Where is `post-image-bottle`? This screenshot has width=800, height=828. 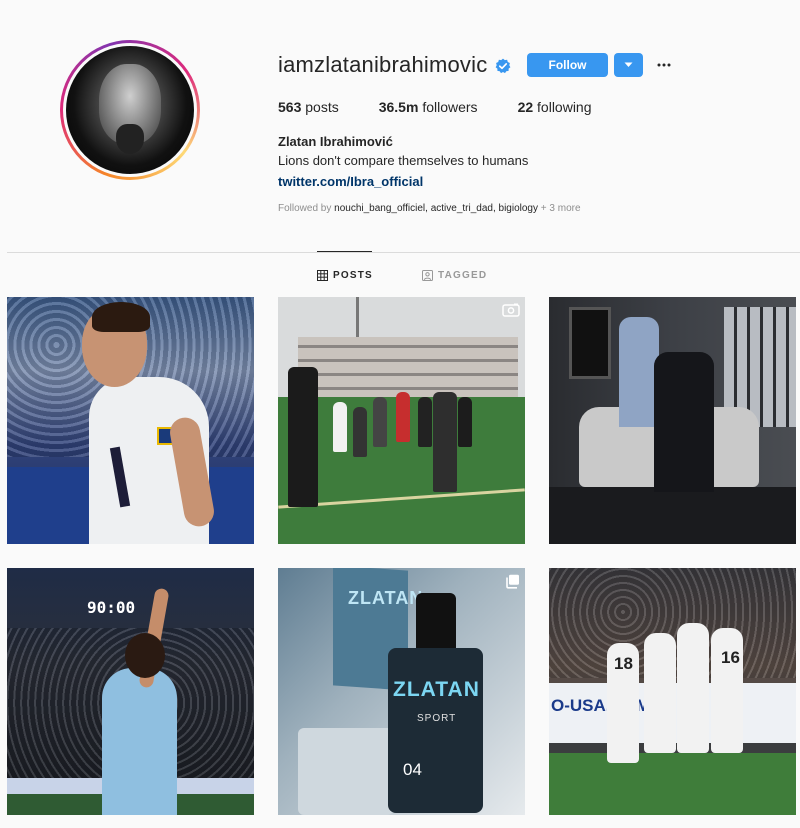 post-image-bottle is located at coordinates (435, 730).